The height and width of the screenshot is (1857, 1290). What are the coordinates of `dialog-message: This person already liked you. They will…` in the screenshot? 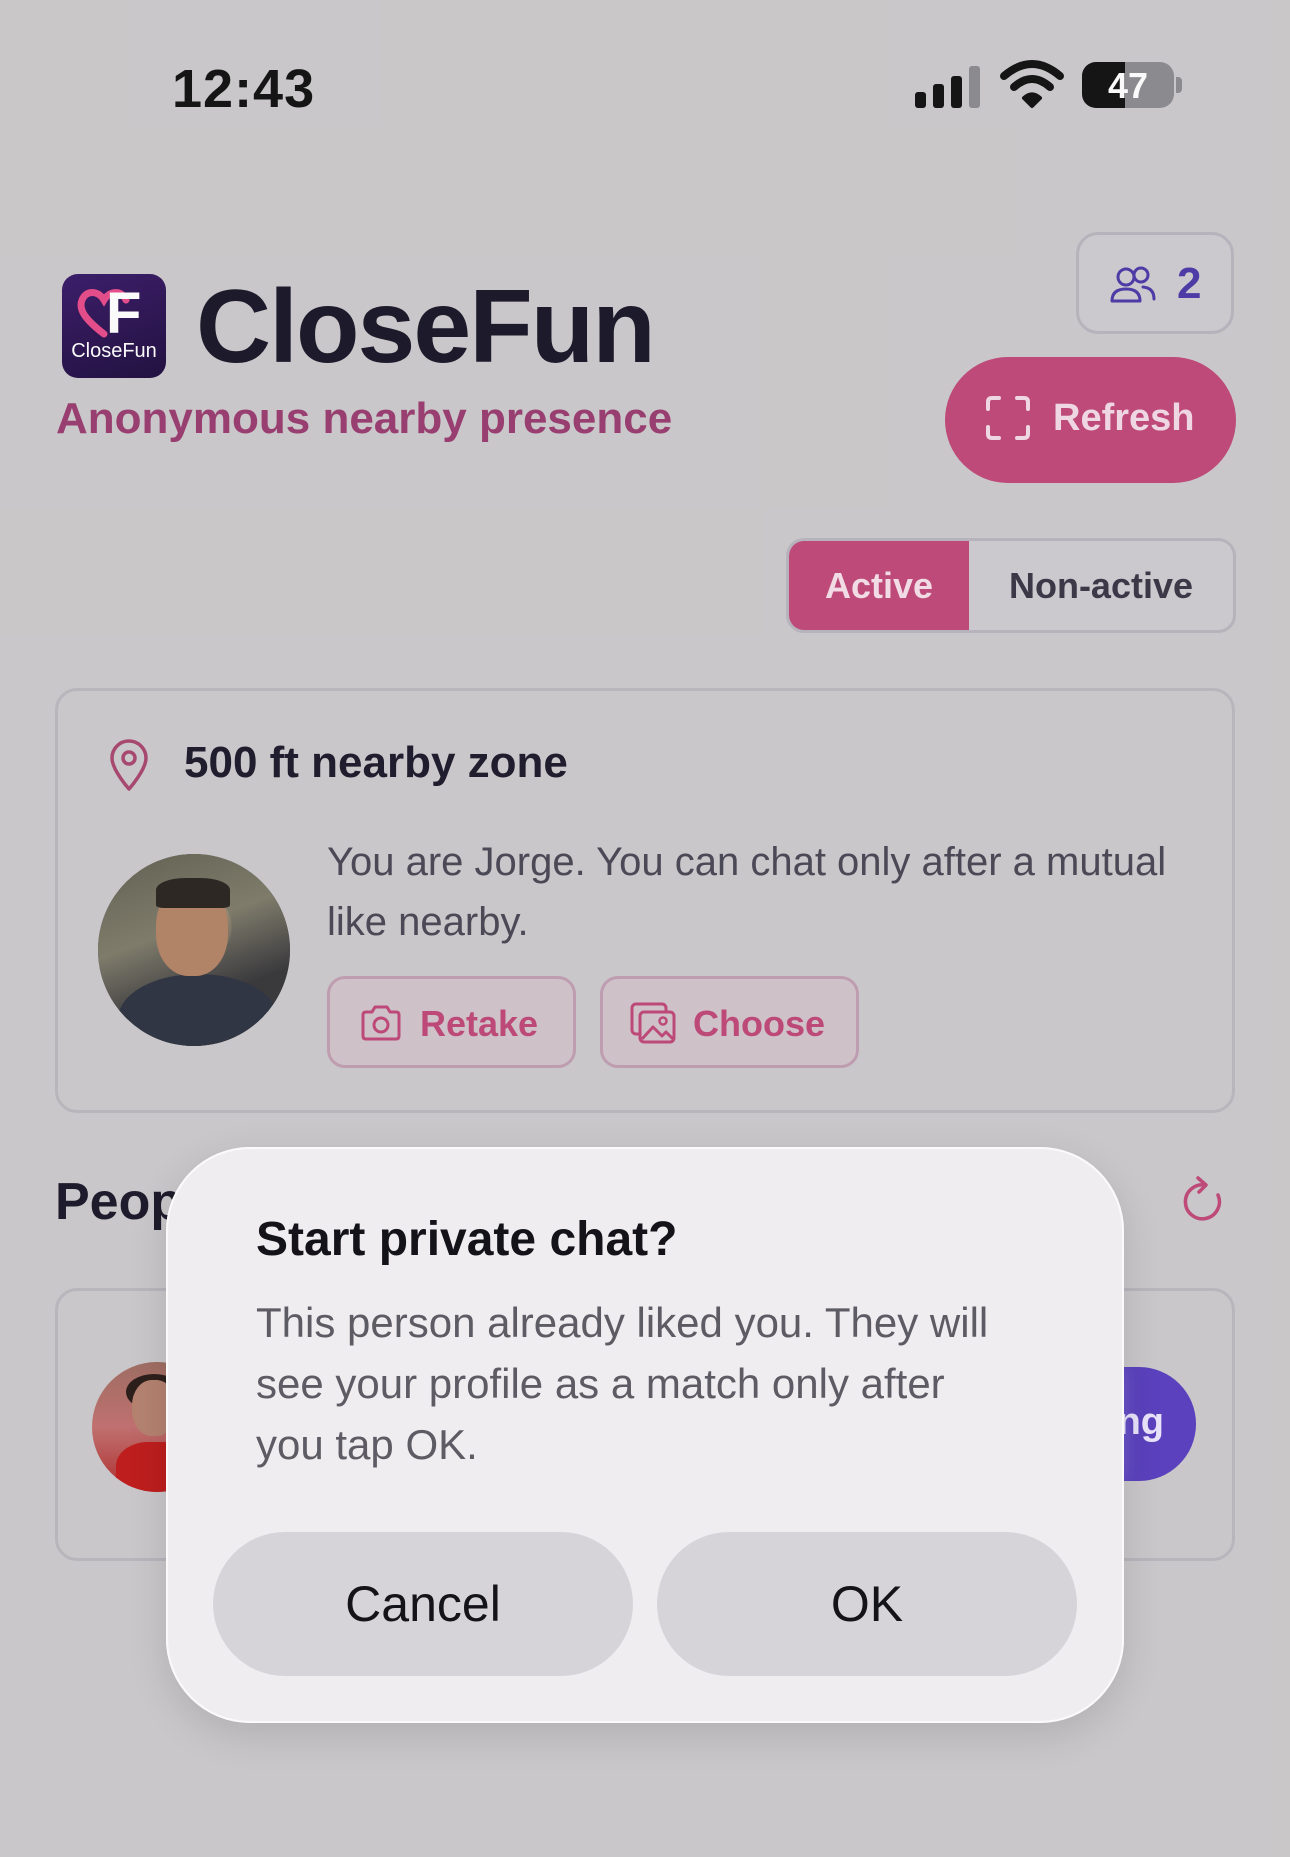 It's located at (622, 1383).